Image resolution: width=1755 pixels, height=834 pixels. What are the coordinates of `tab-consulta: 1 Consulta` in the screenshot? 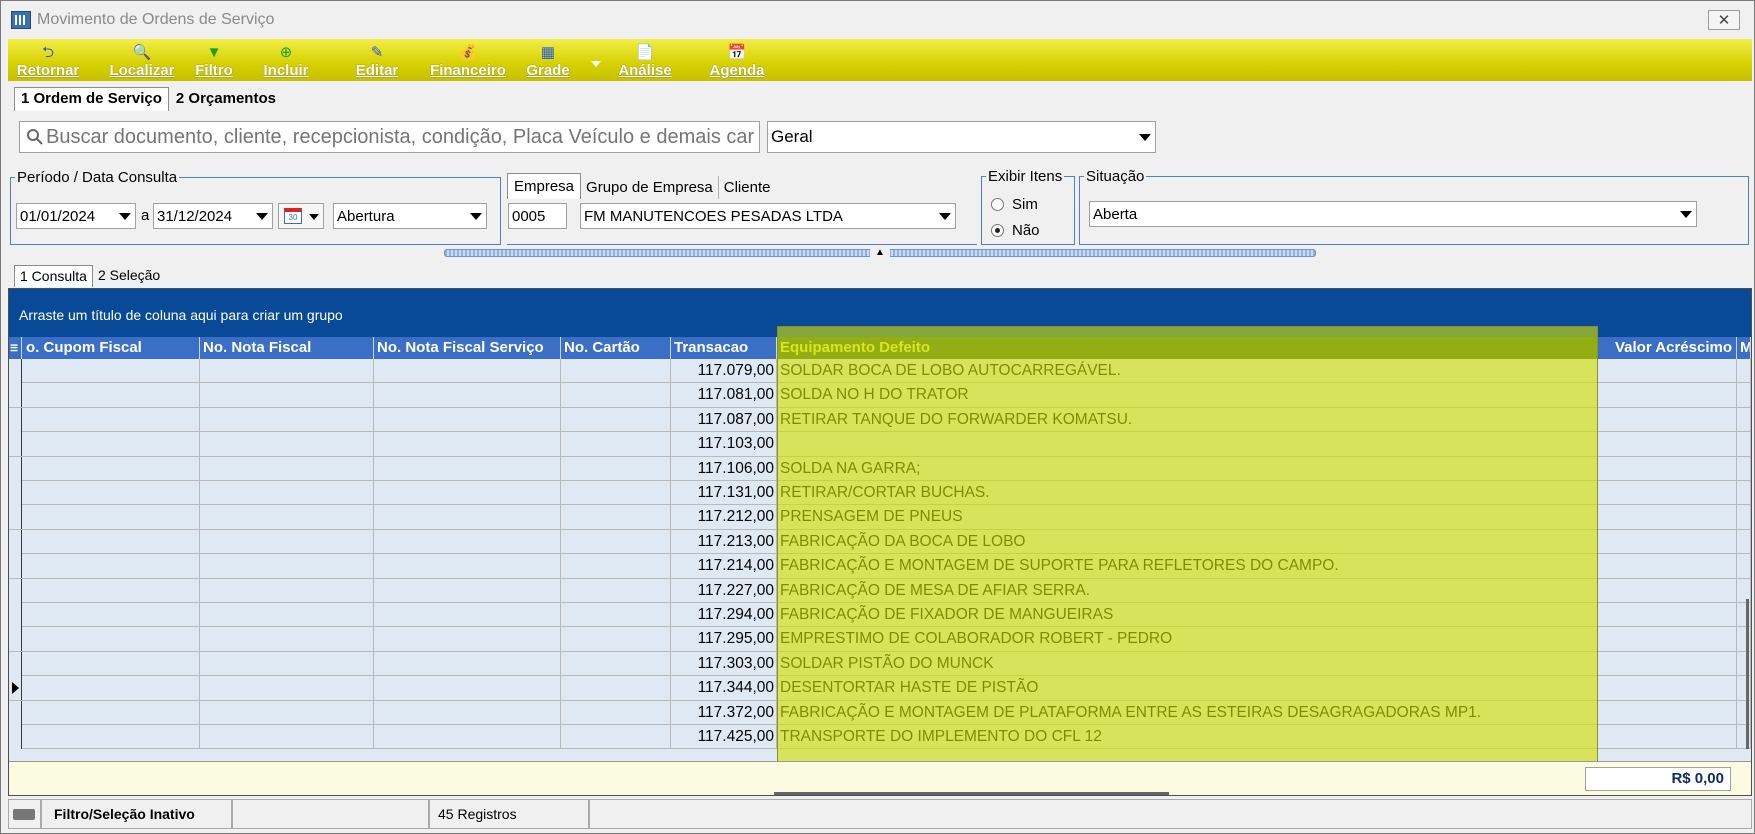 It's located at (53, 276).